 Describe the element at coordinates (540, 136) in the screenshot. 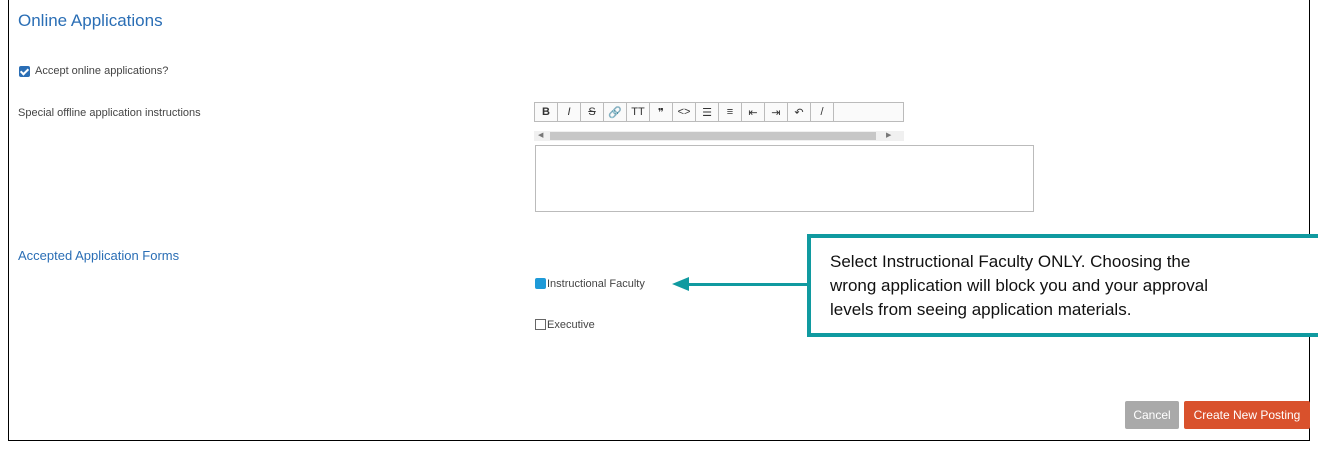

I see `scroll-left-icon: ◀` at that location.